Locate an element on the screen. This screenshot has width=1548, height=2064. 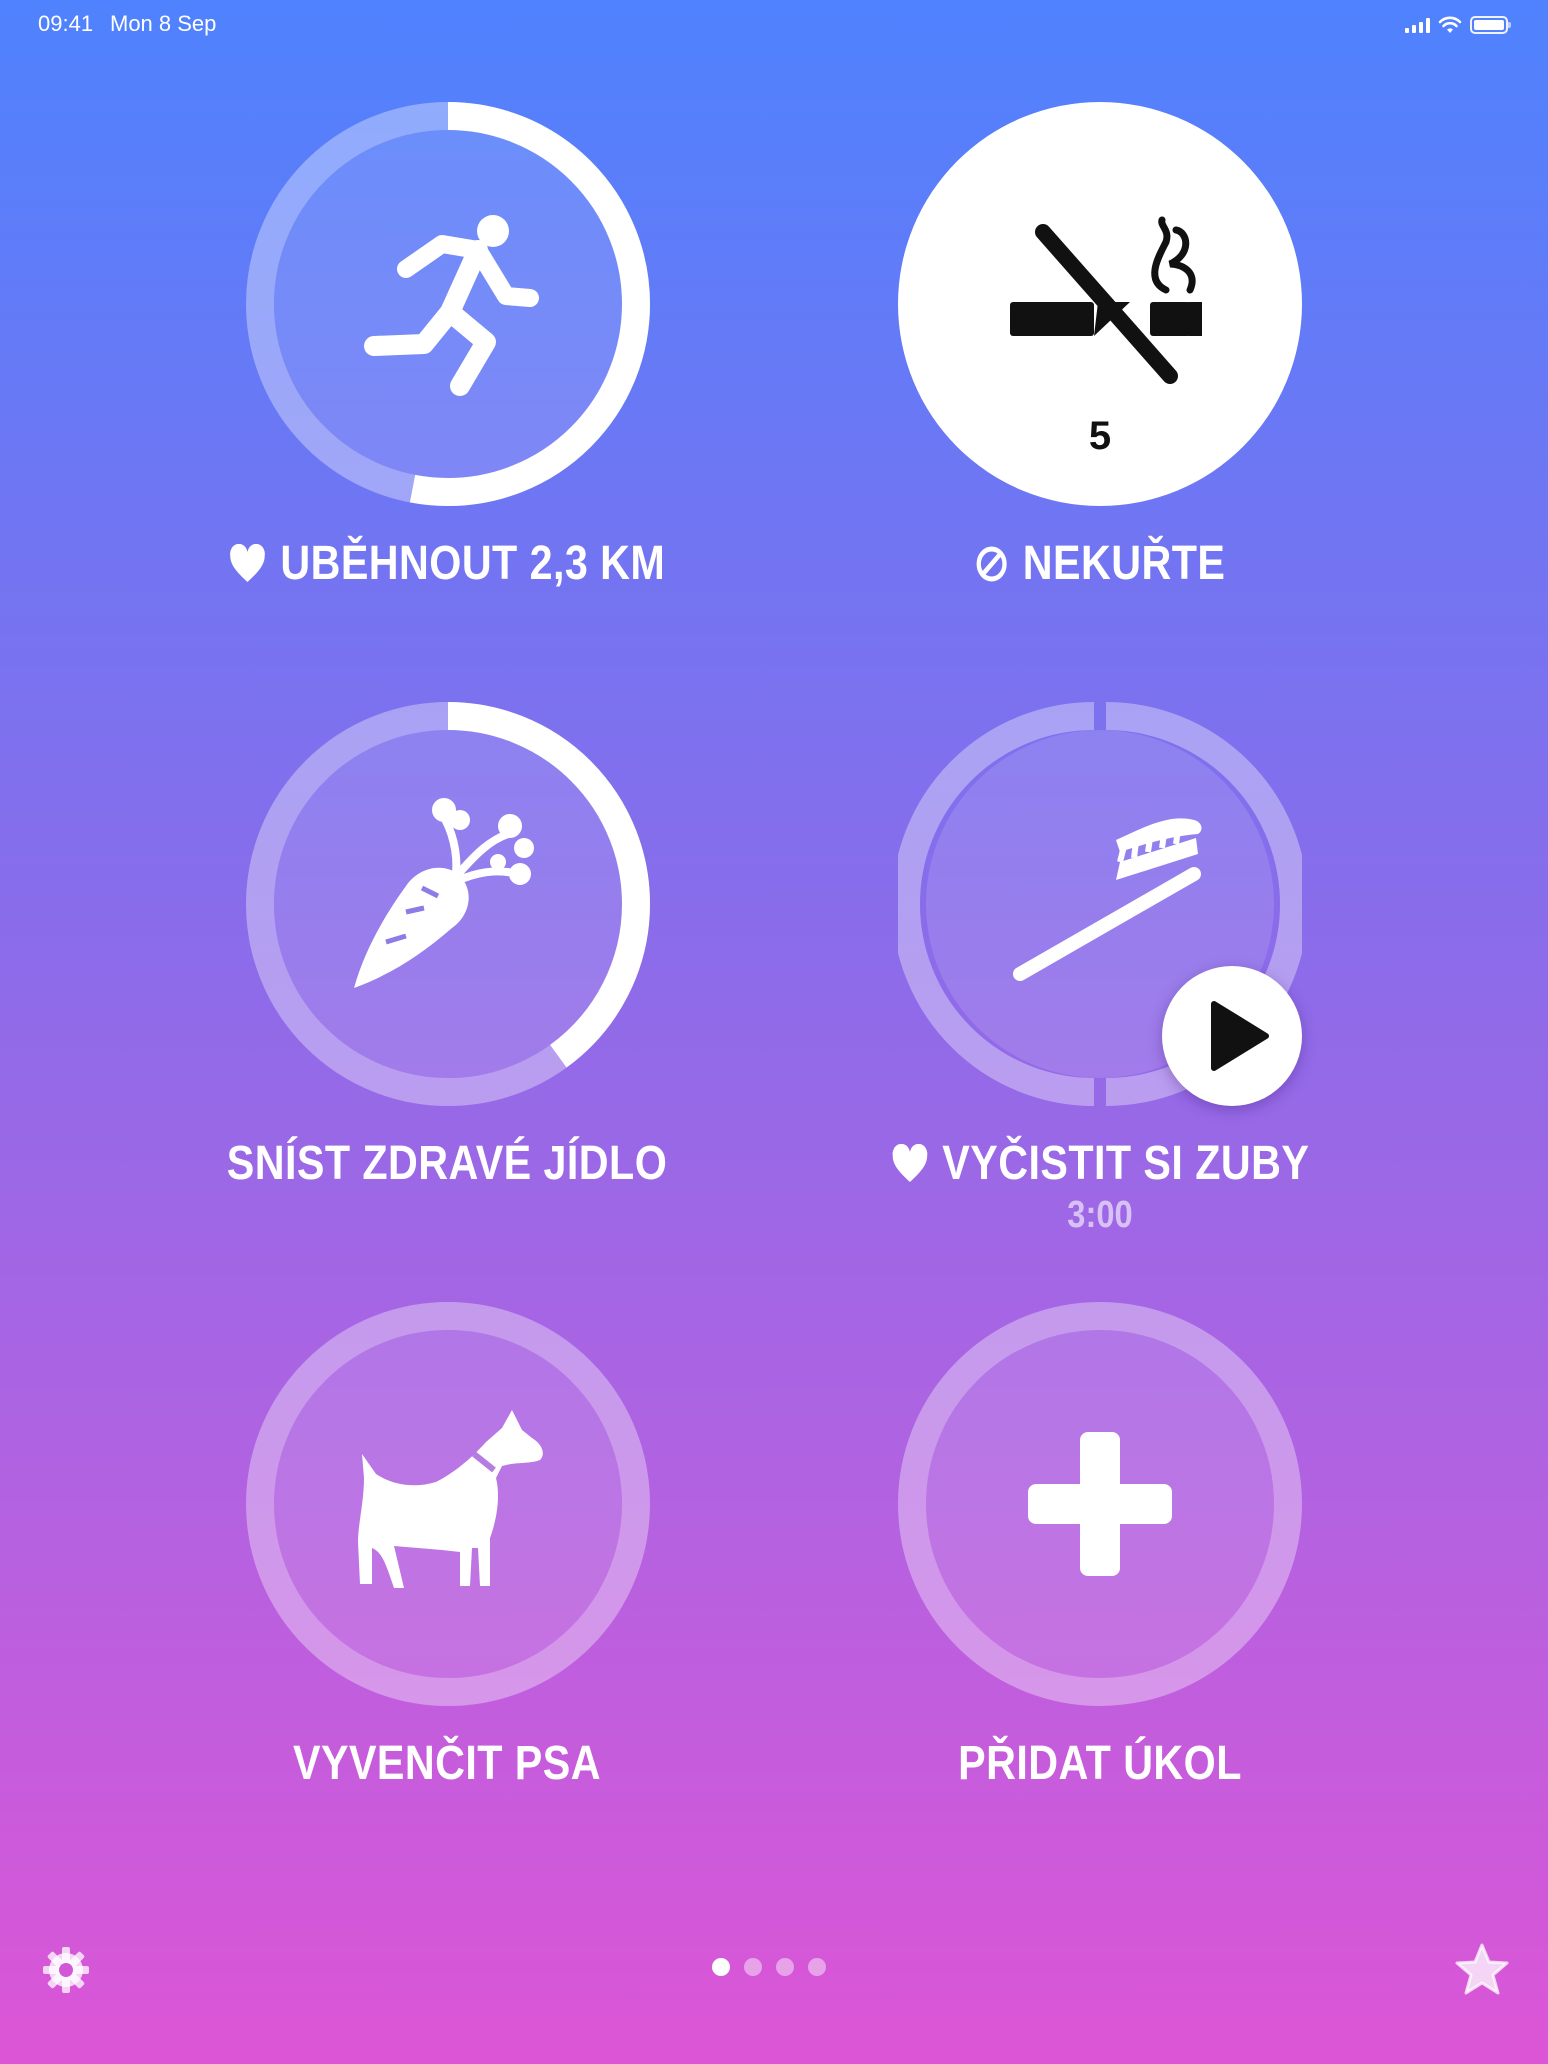
carrot-icon is located at coordinates (444, 893).